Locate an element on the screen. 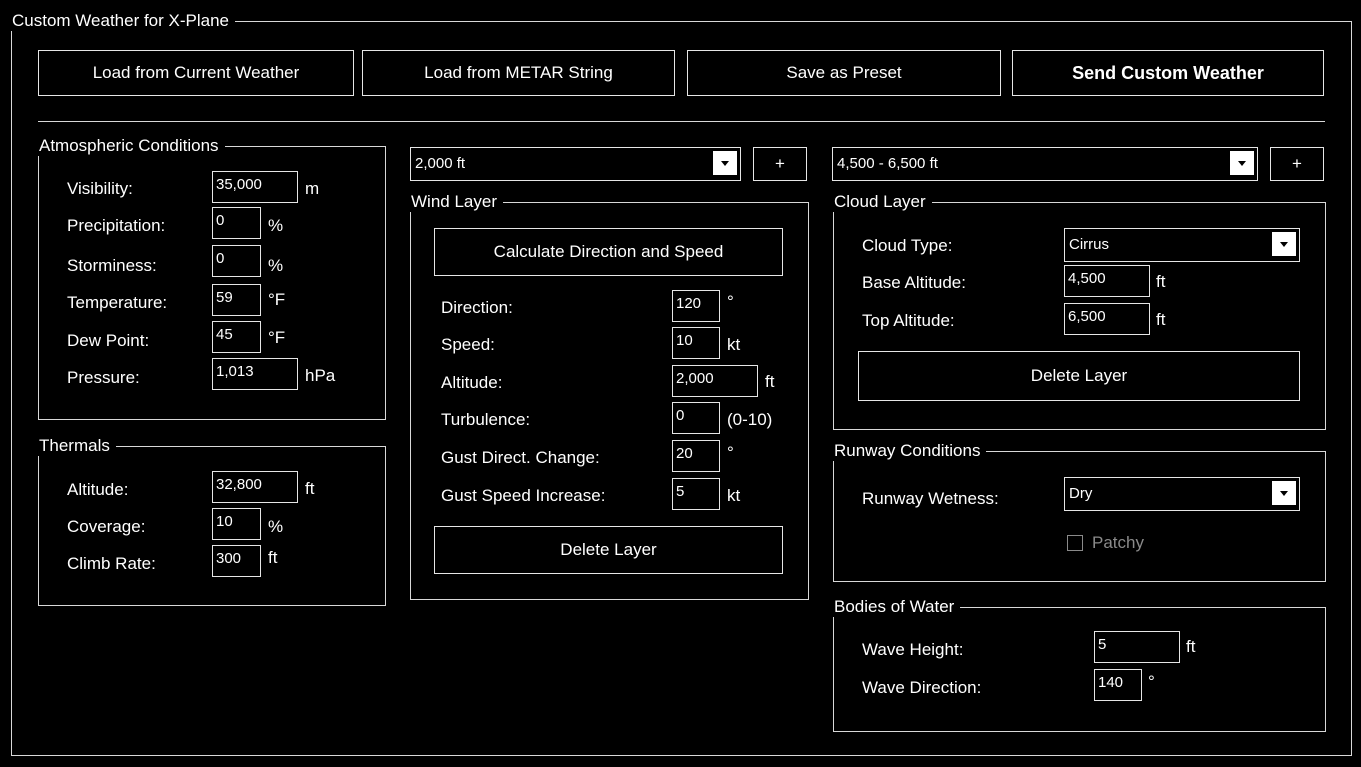 This screenshot has height=767, width=1361. wind-direction-label: Direction: is located at coordinates (477, 307).